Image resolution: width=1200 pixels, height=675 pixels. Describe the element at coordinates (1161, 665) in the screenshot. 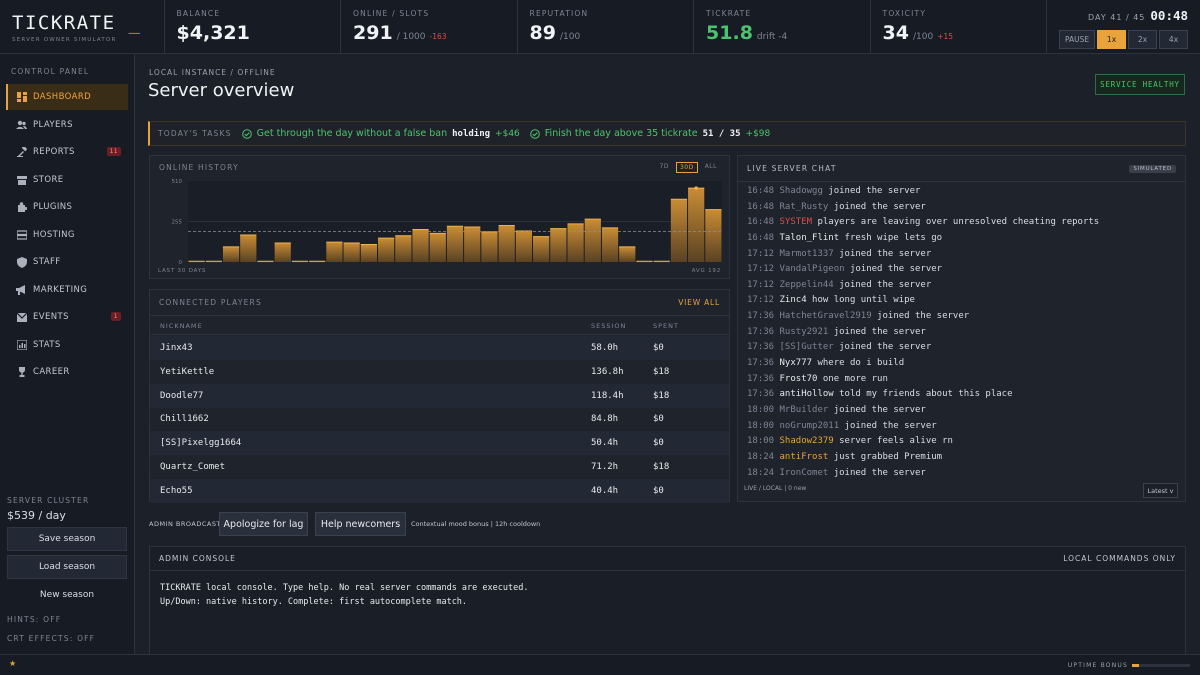

I see `uptime-bonus-bar` at that location.